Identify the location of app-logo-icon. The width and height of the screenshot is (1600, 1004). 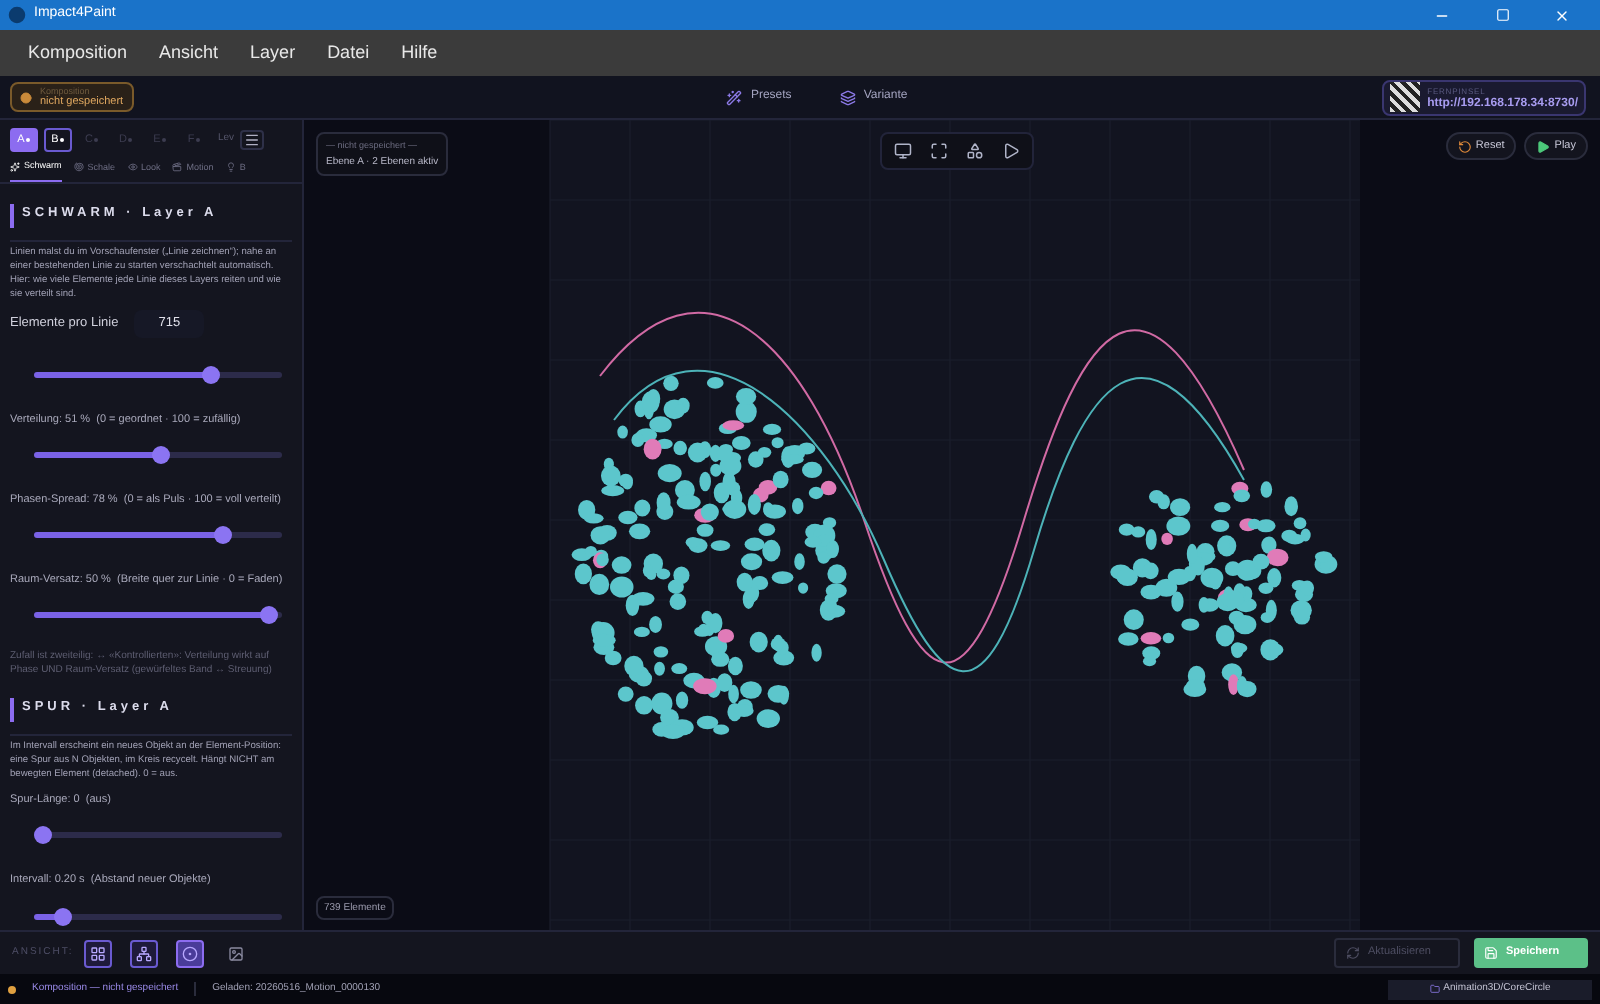
(17, 15).